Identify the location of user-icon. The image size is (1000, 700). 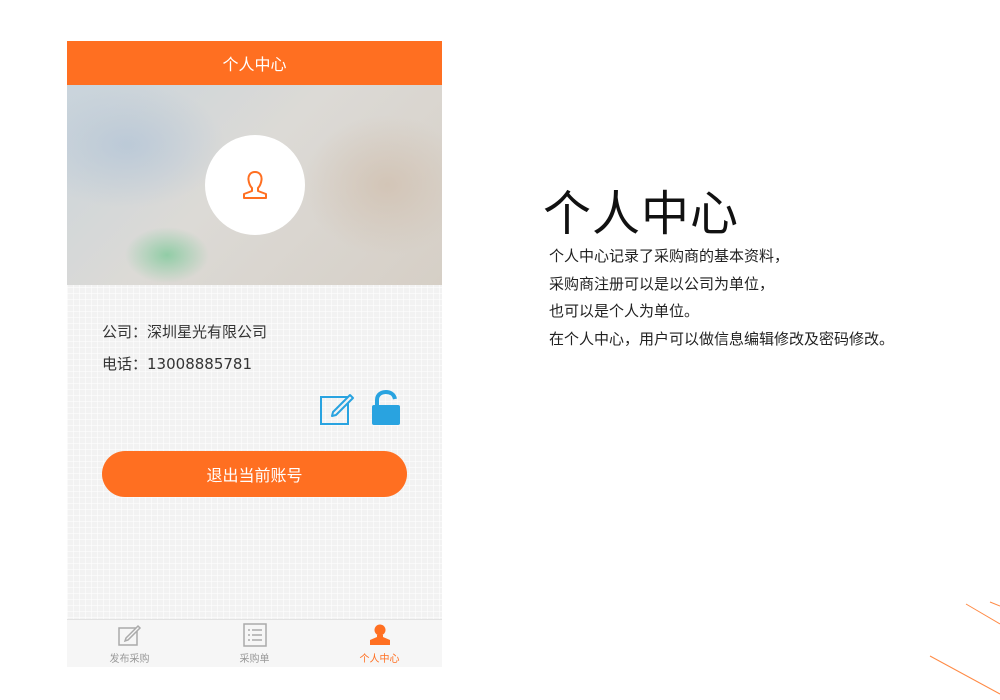
(255, 185).